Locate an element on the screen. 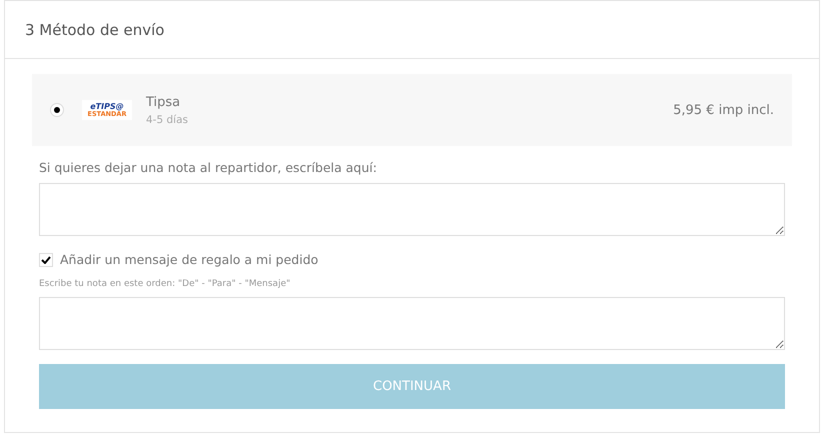 The image size is (822, 436). gift-hint: Escribe tu nota en este orden: "De" - "Para" - "Mensaje" is located at coordinates (165, 284).